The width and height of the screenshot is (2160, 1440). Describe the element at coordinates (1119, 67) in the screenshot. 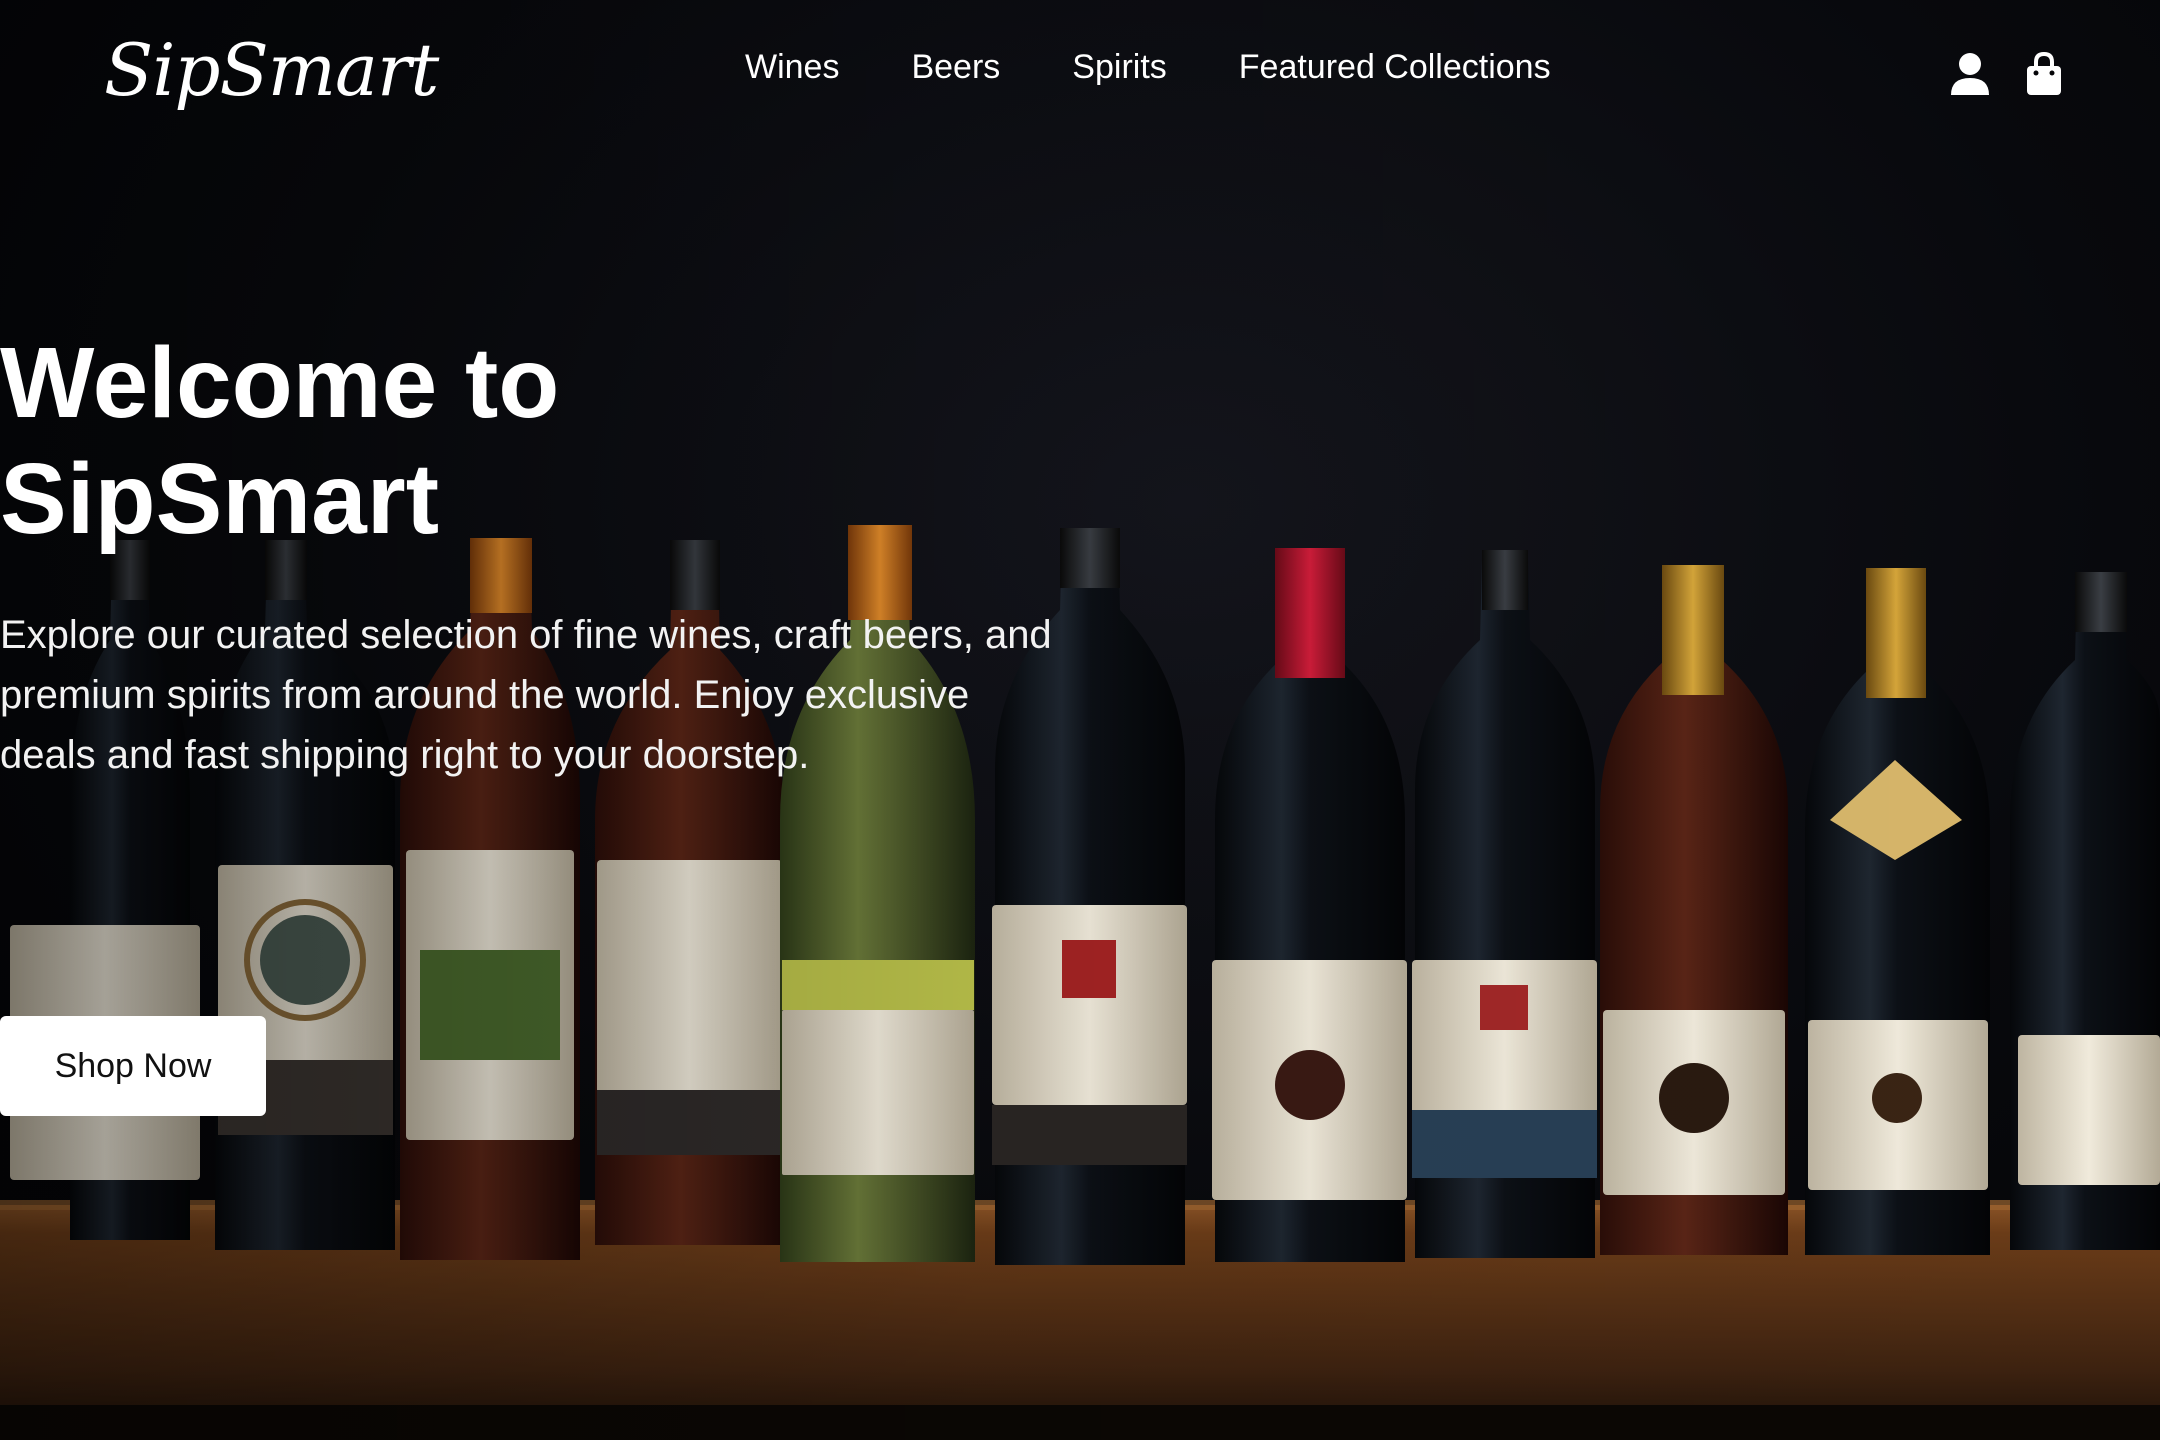

I see `nav-link-spirits: Spirits` at that location.